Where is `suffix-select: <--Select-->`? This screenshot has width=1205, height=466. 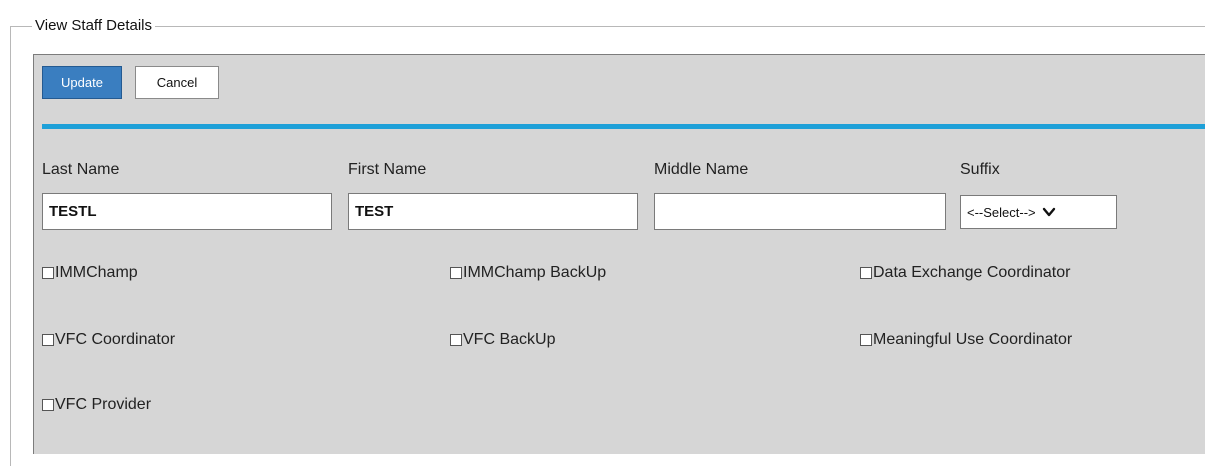 suffix-select: <--Select--> is located at coordinates (1038, 212).